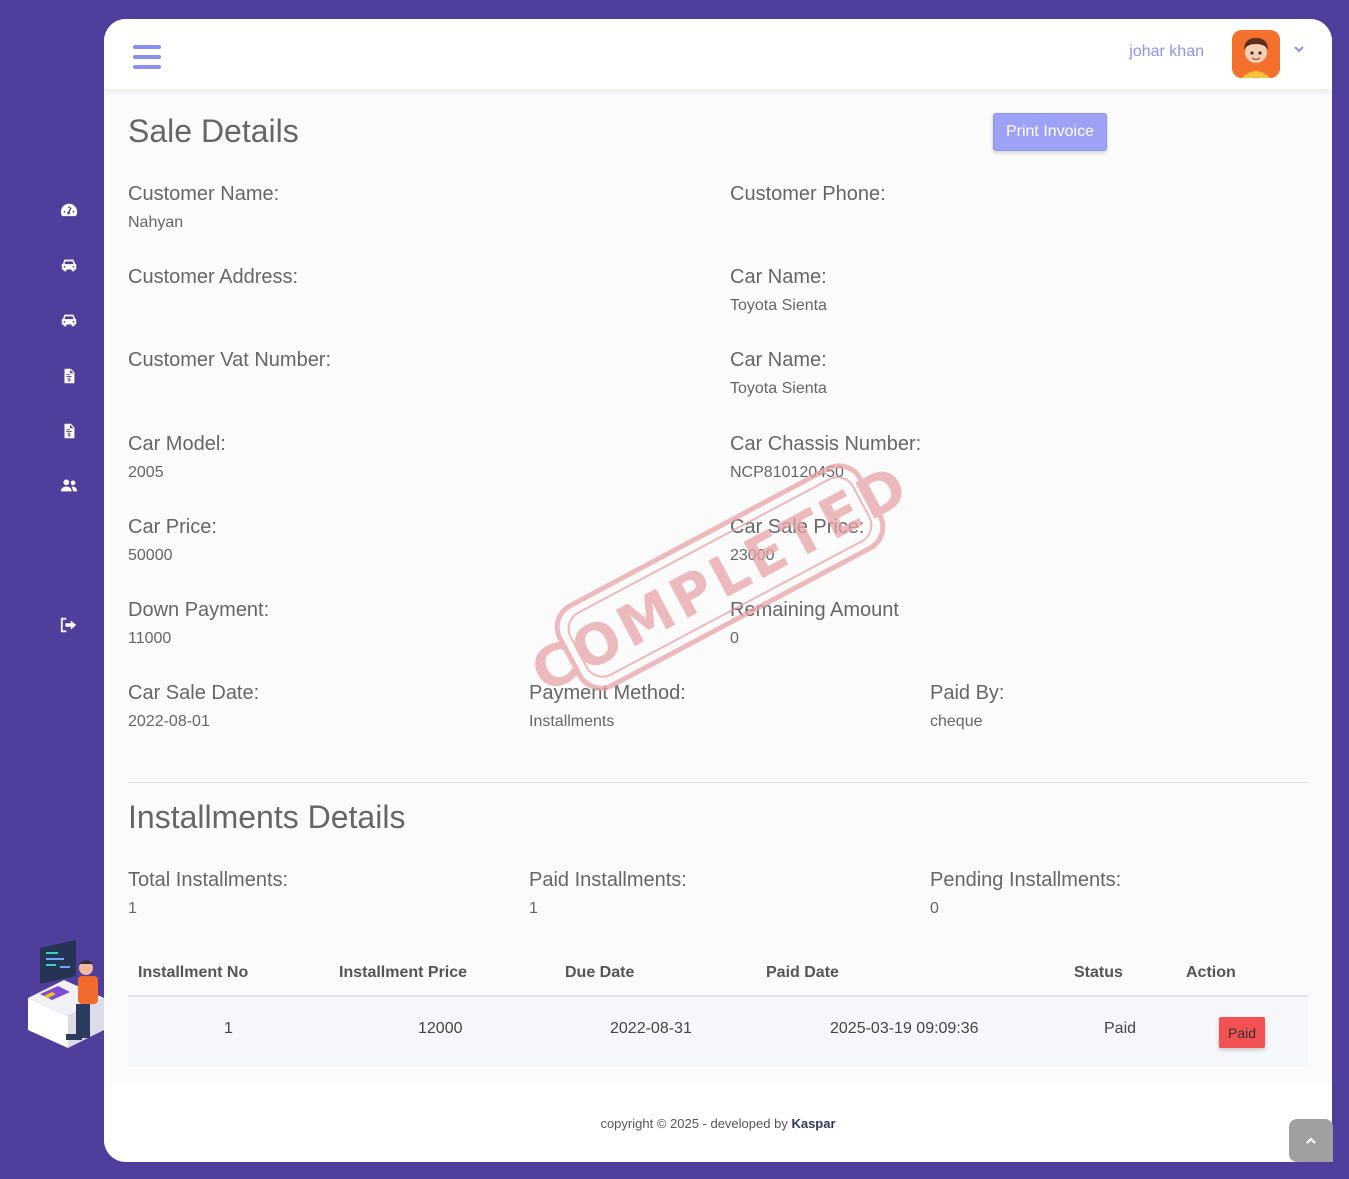 This screenshot has width=1349, height=1179. I want to click on developer-illustration, so click(66, 994).